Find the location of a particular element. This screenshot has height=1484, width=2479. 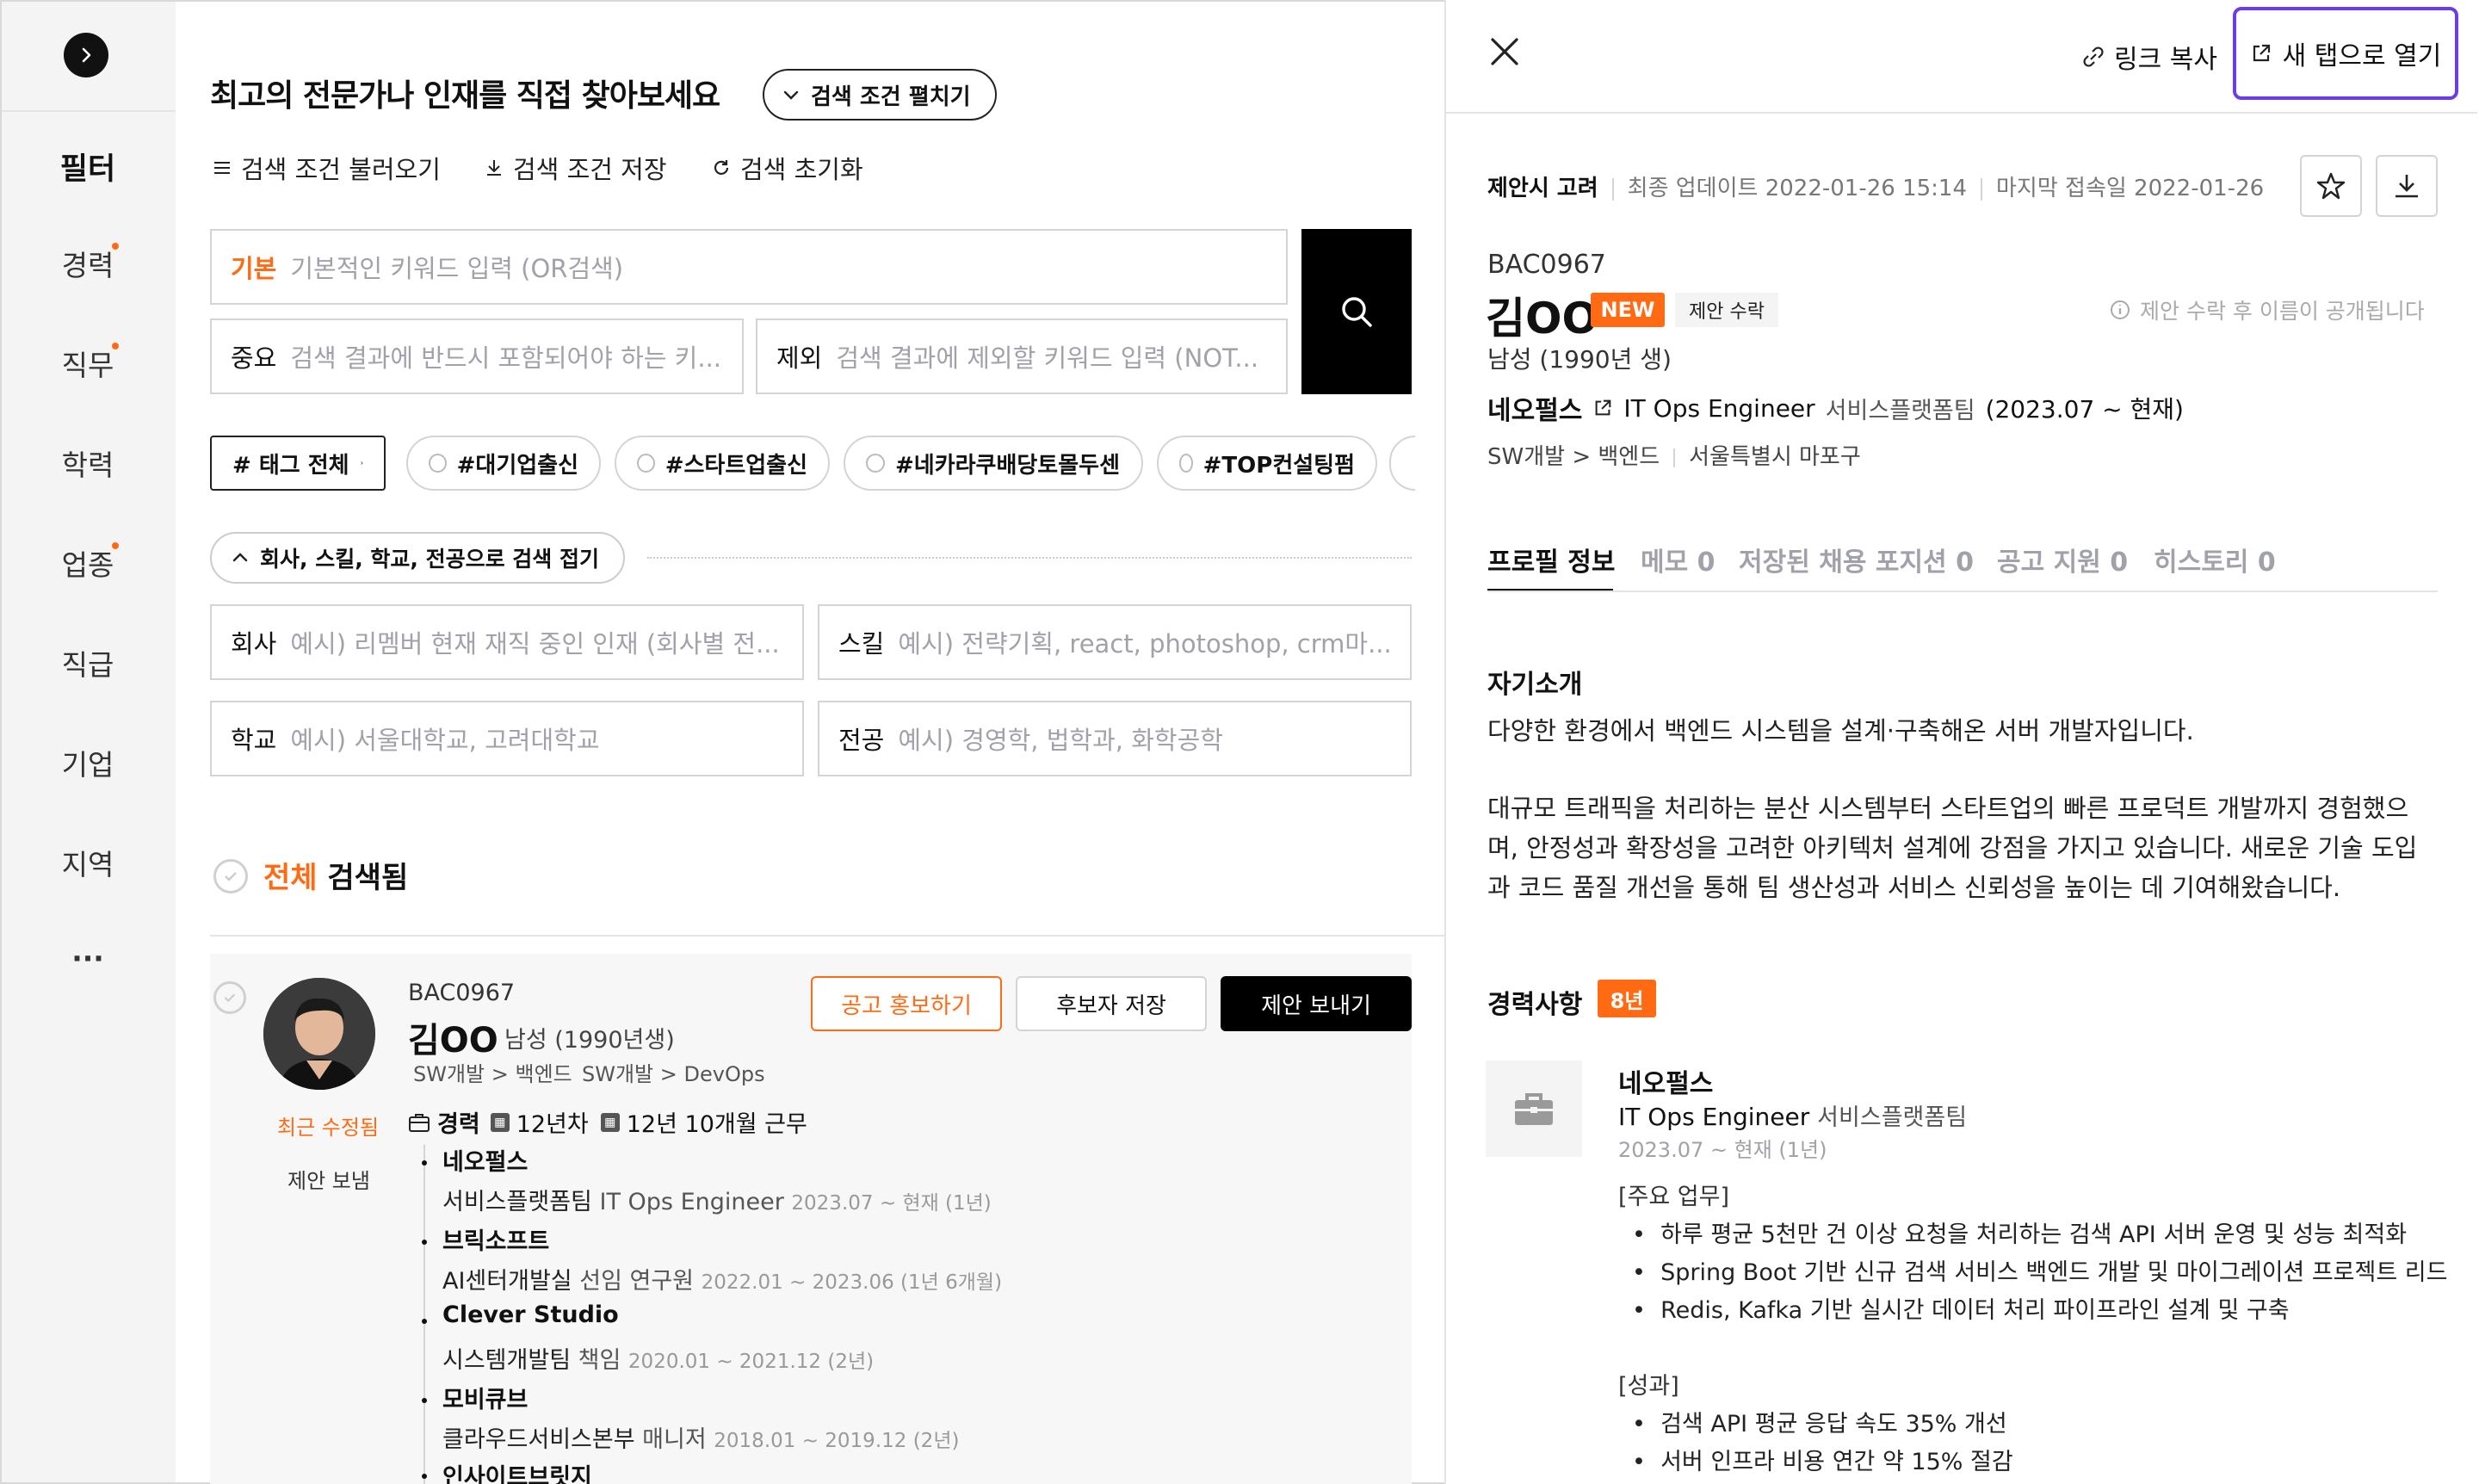

timeline-line is located at coordinates (424, 1314).